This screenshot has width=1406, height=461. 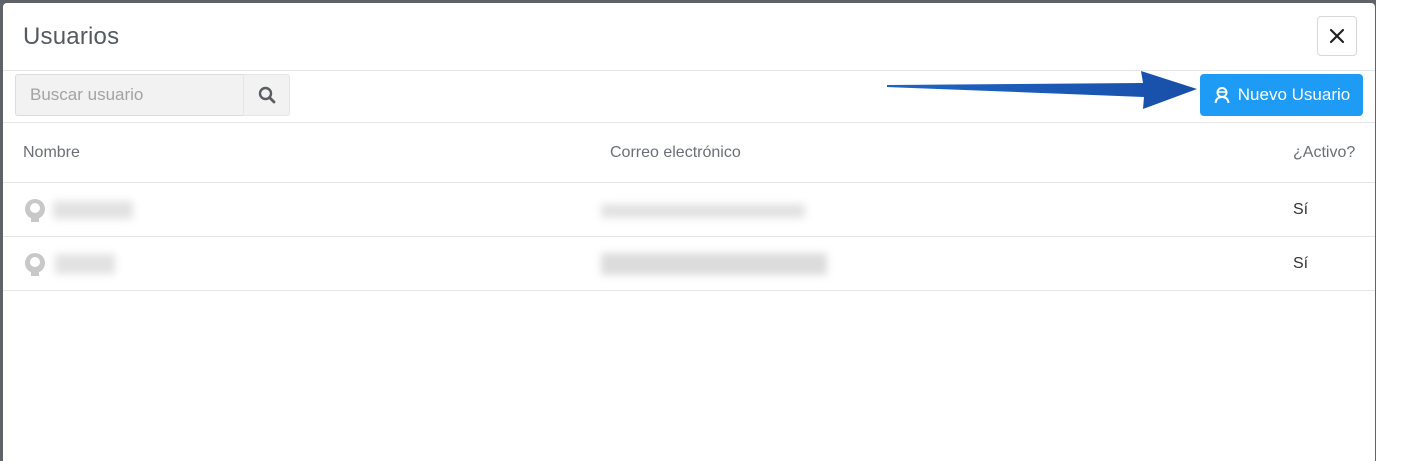 What do you see at coordinates (51, 153) in the screenshot?
I see `column-header-name: Nombre` at bounding box center [51, 153].